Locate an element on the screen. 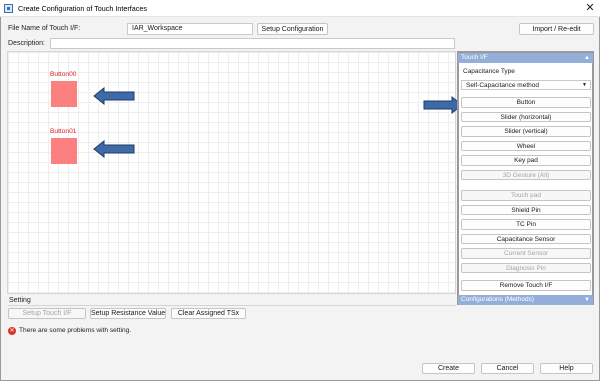 Image resolution: width=600 pixels, height=381 pixels. import-reedit-button: Import / Re-edit is located at coordinates (556, 29).